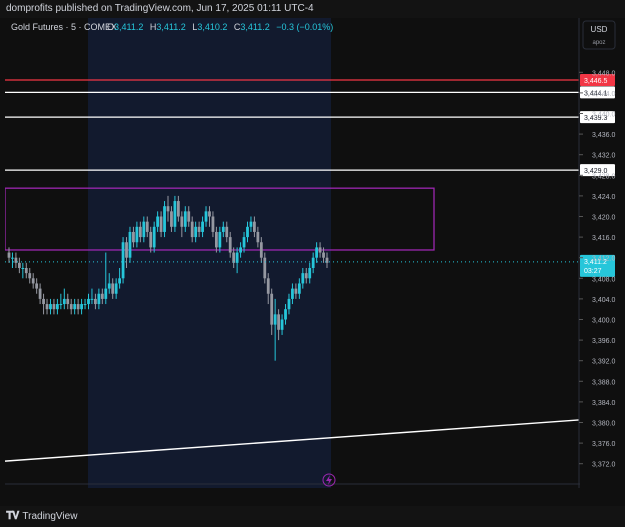 The width and height of the screenshot is (625, 527). Describe the element at coordinates (593, 271) in the screenshot. I see `countdown-label: 03:27` at that location.